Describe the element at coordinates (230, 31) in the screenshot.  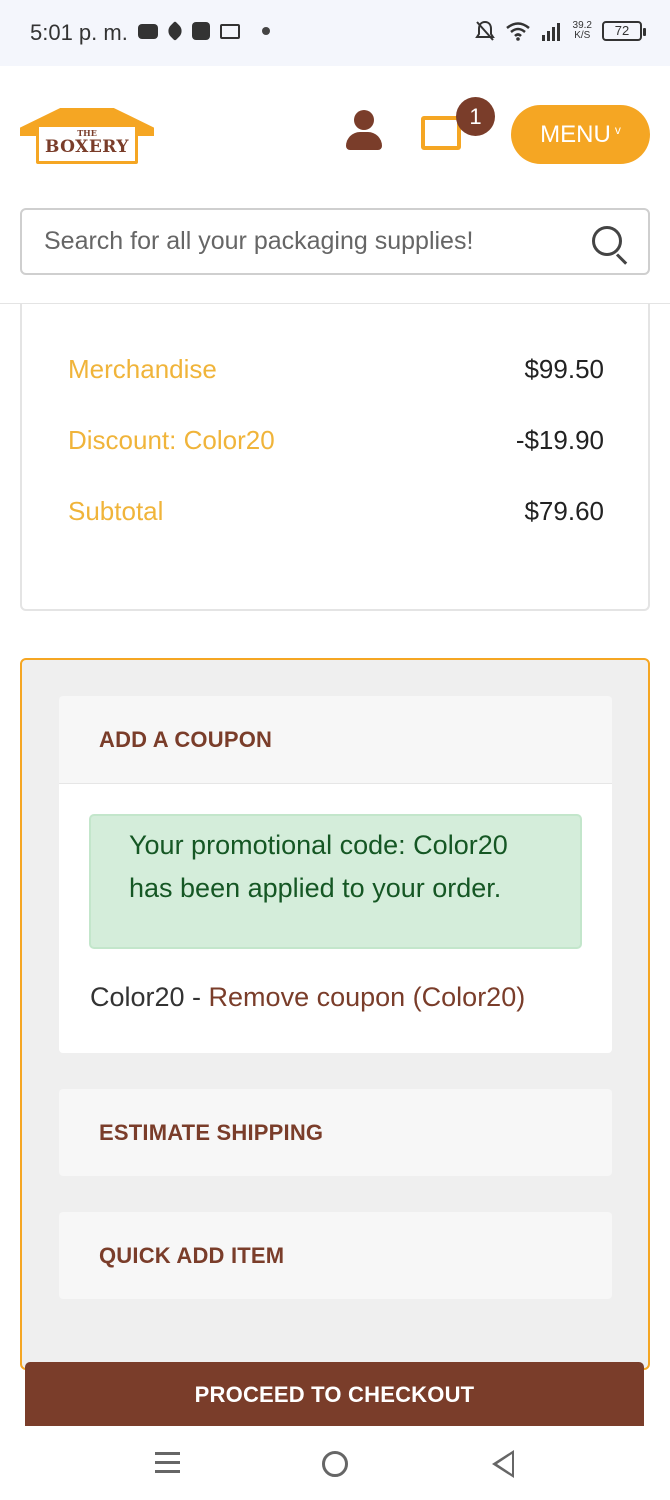
I see `gmail-icon` at that location.